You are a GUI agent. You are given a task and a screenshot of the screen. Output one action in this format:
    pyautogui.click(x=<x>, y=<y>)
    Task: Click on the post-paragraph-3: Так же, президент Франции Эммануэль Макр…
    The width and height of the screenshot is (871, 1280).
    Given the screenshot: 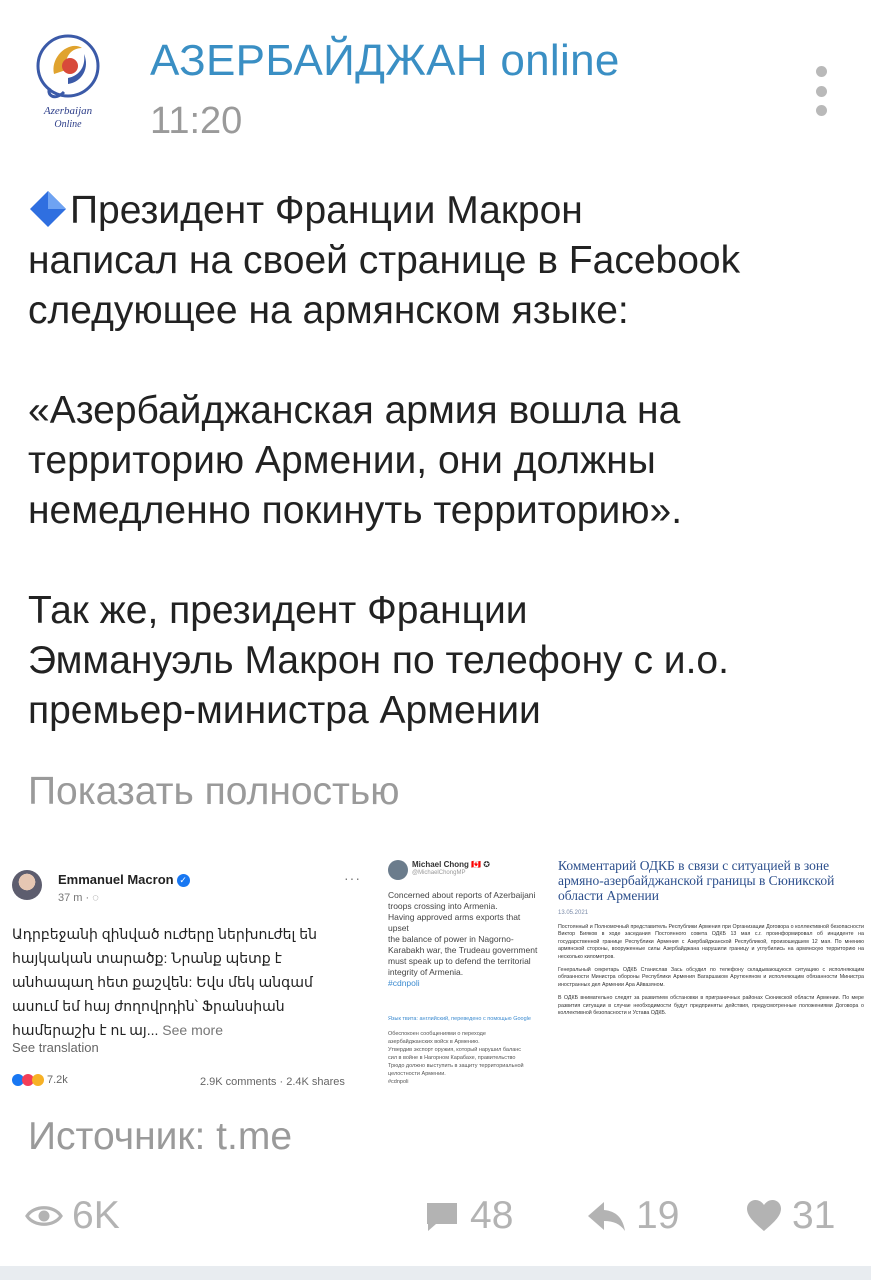 What is the action you would take?
    pyautogui.click(x=378, y=660)
    